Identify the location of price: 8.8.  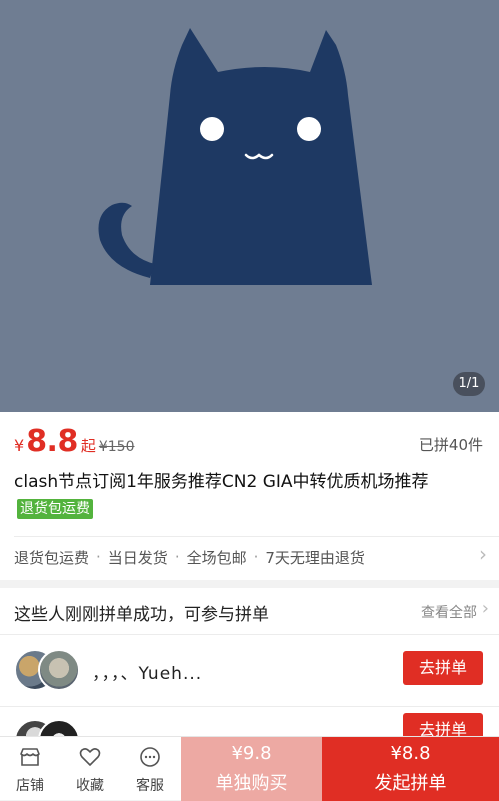
(52, 441).